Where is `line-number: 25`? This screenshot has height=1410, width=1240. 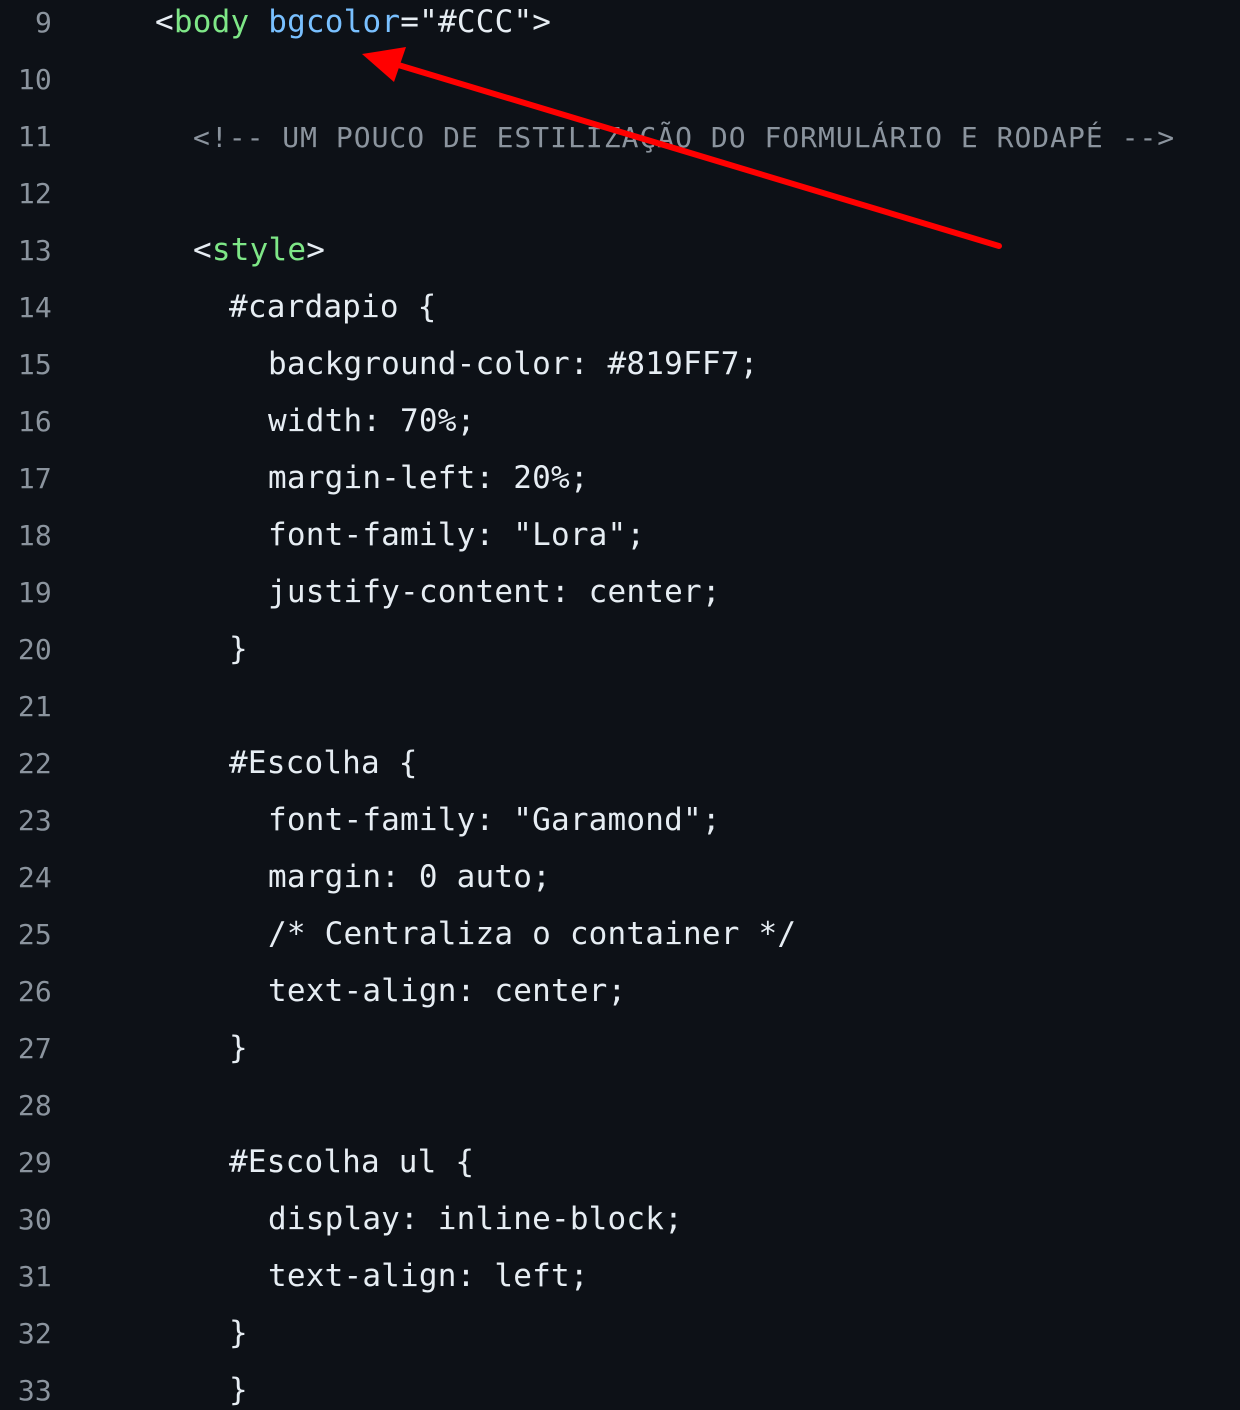 line-number: 25 is located at coordinates (34, 934).